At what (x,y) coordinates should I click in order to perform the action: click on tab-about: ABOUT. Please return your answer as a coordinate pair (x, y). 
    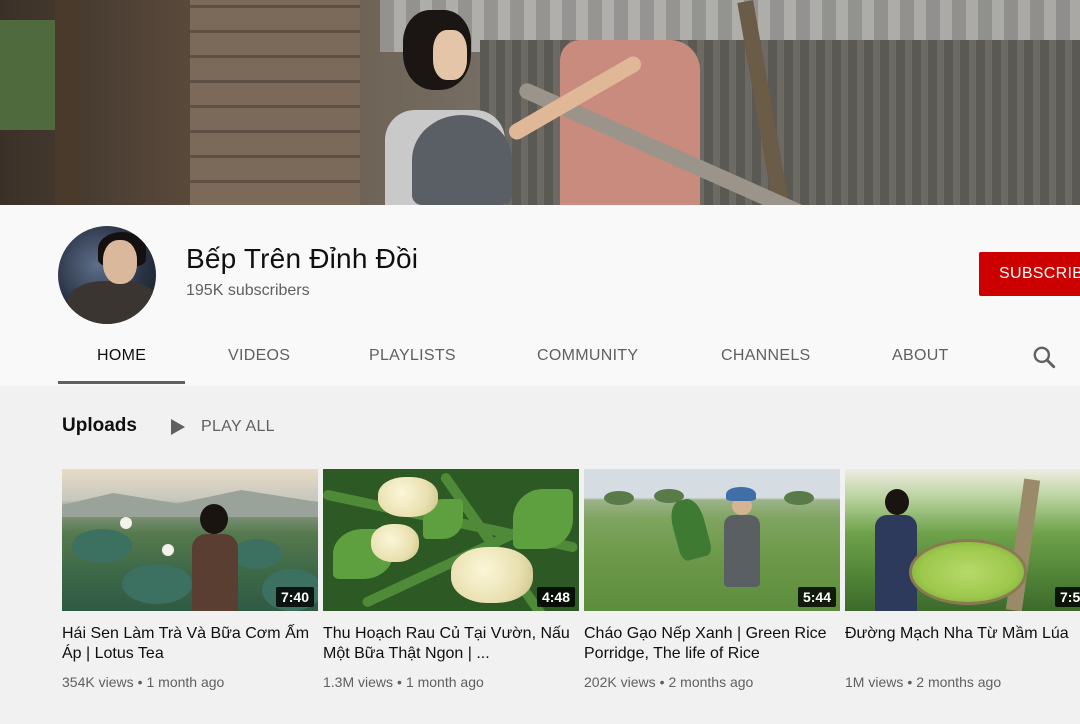
    Looking at the image, I should click on (920, 356).